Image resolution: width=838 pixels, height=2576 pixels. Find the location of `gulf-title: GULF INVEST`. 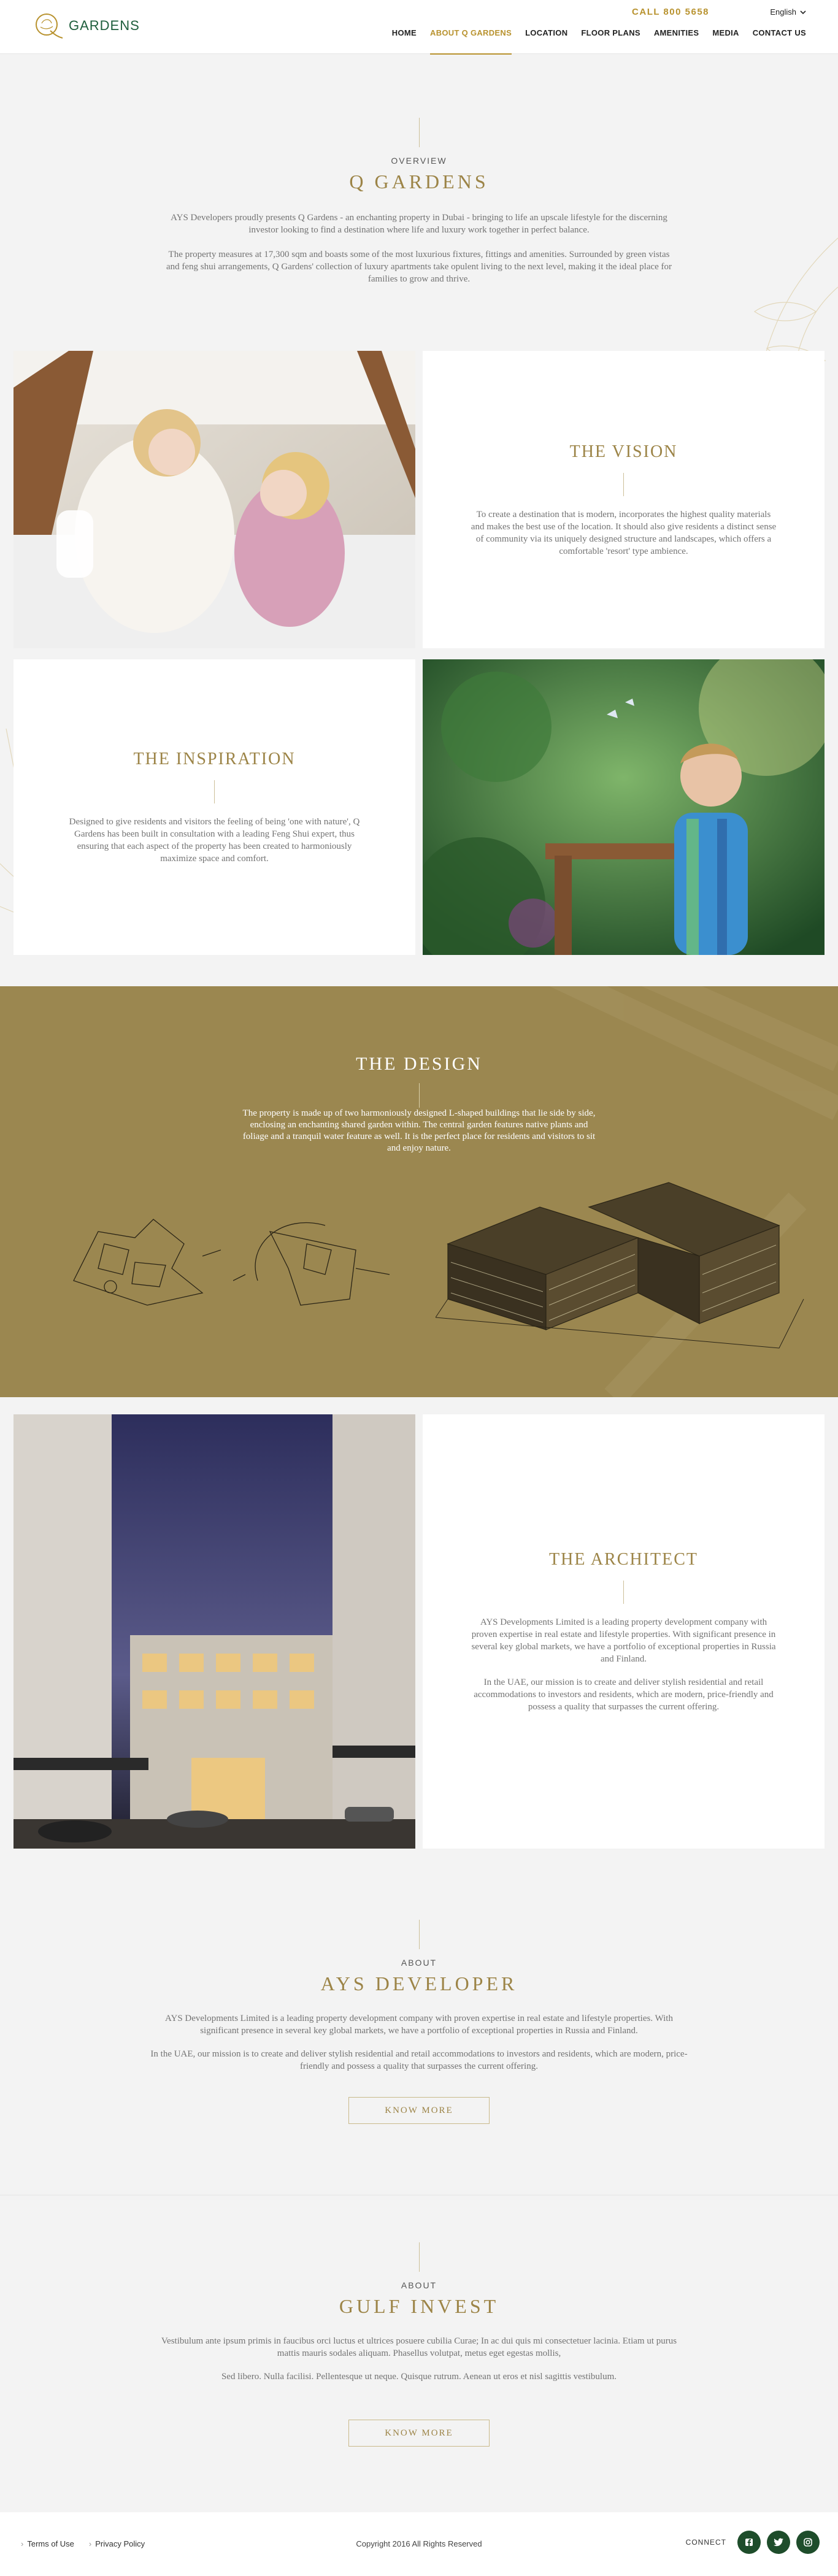

gulf-title: GULF INVEST is located at coordinates (419, 2306).